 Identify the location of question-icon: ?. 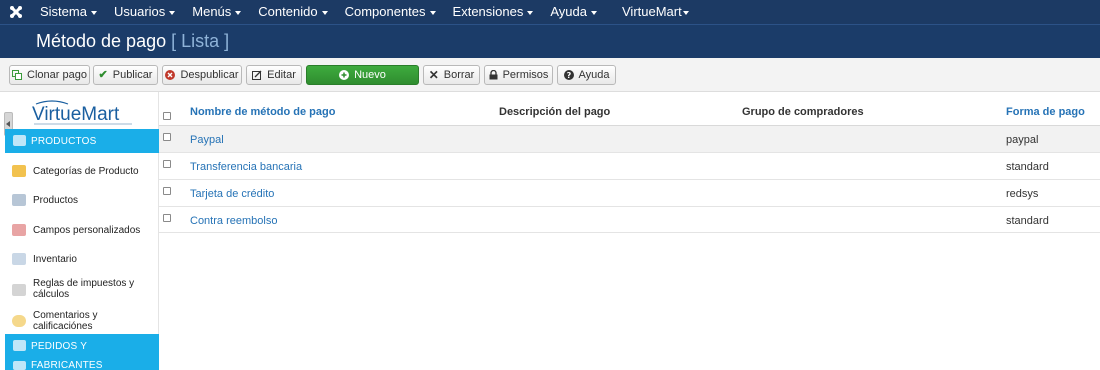
(568, 75).